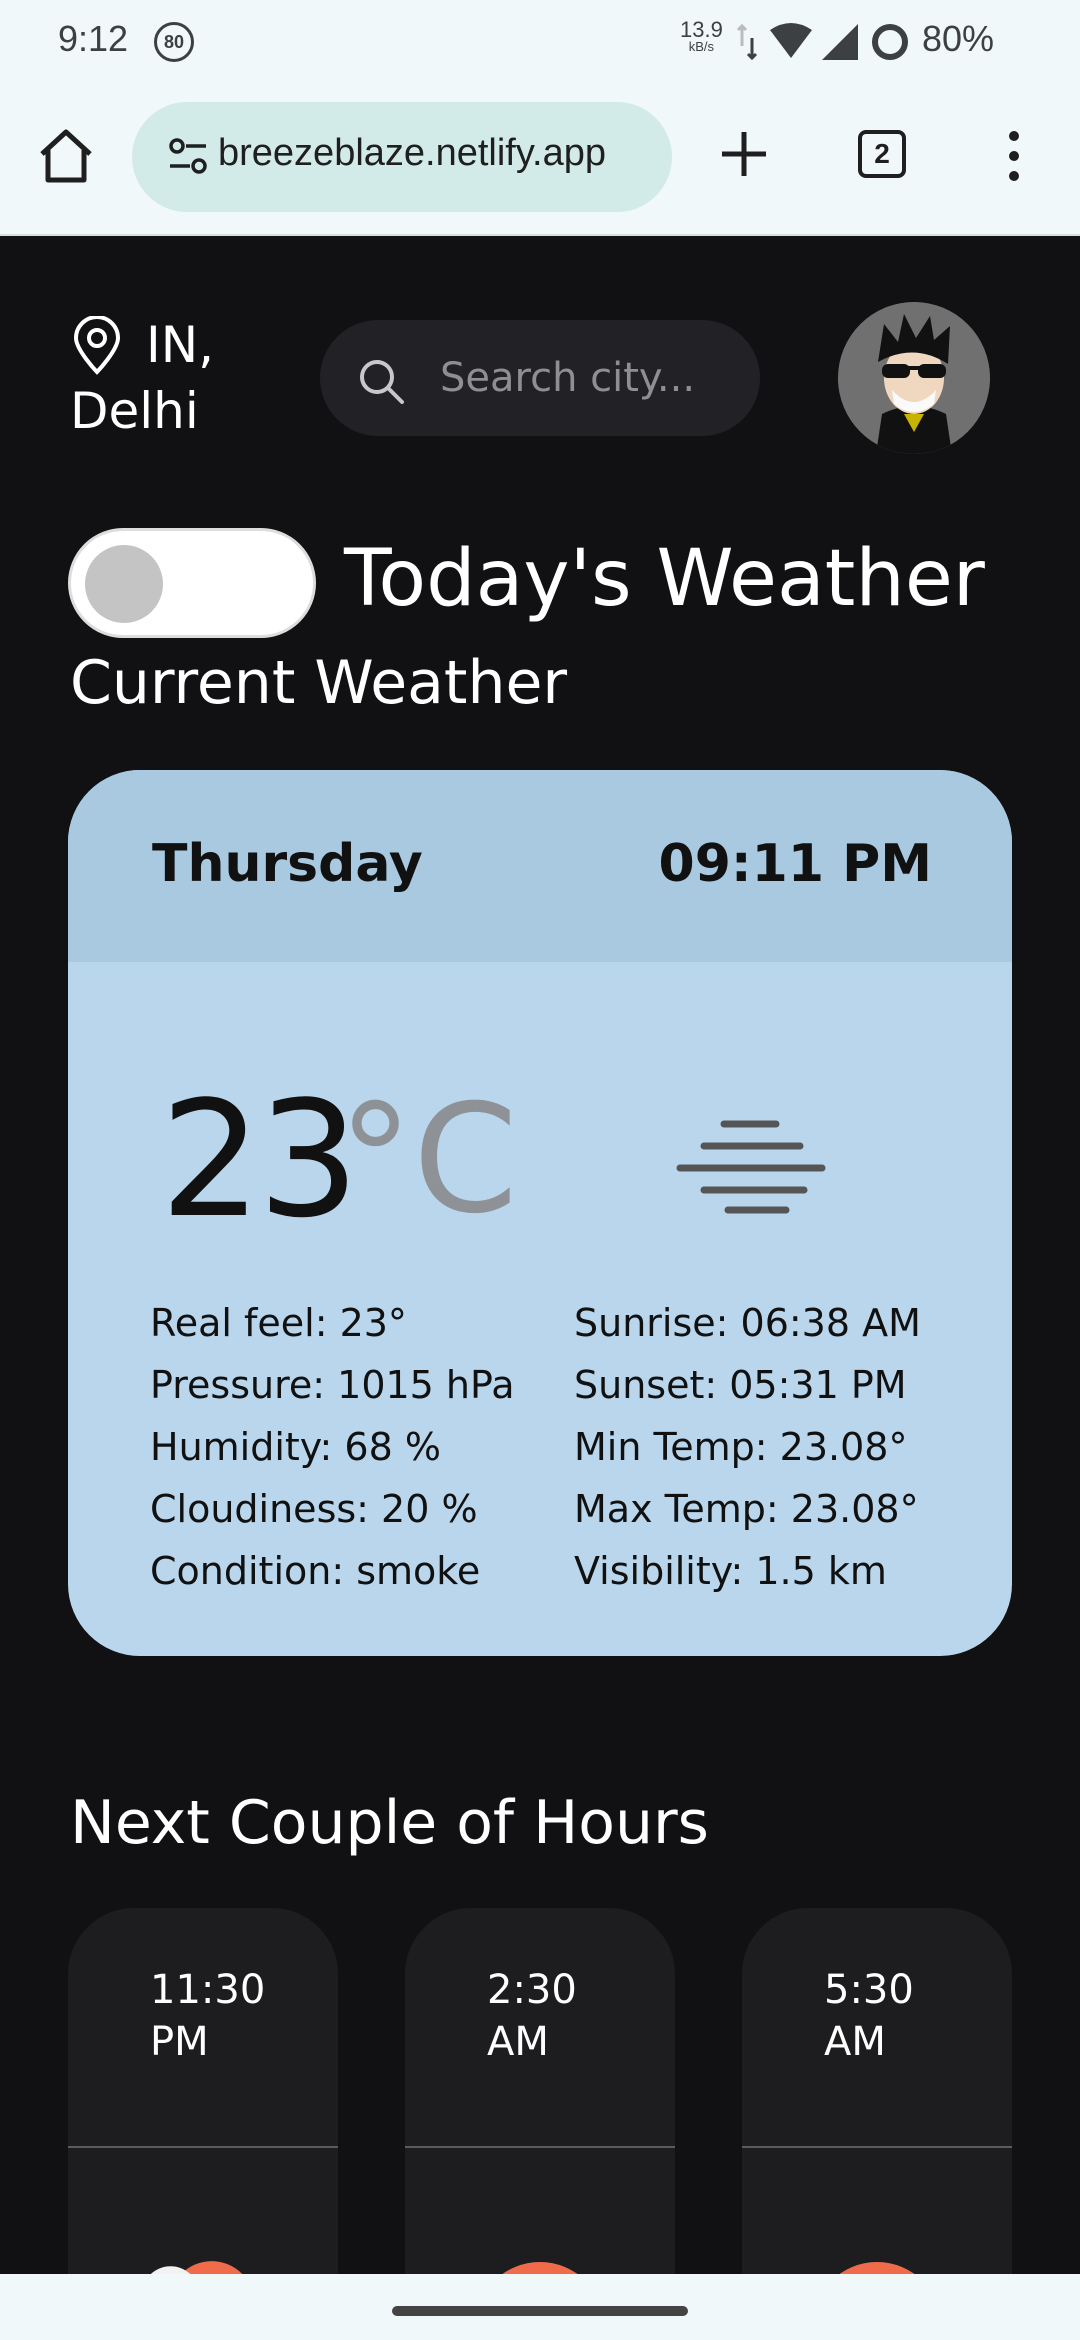 This screenshot has width=1080, height=2340. I want to click on status-time: 9:12, so click(93, 38).